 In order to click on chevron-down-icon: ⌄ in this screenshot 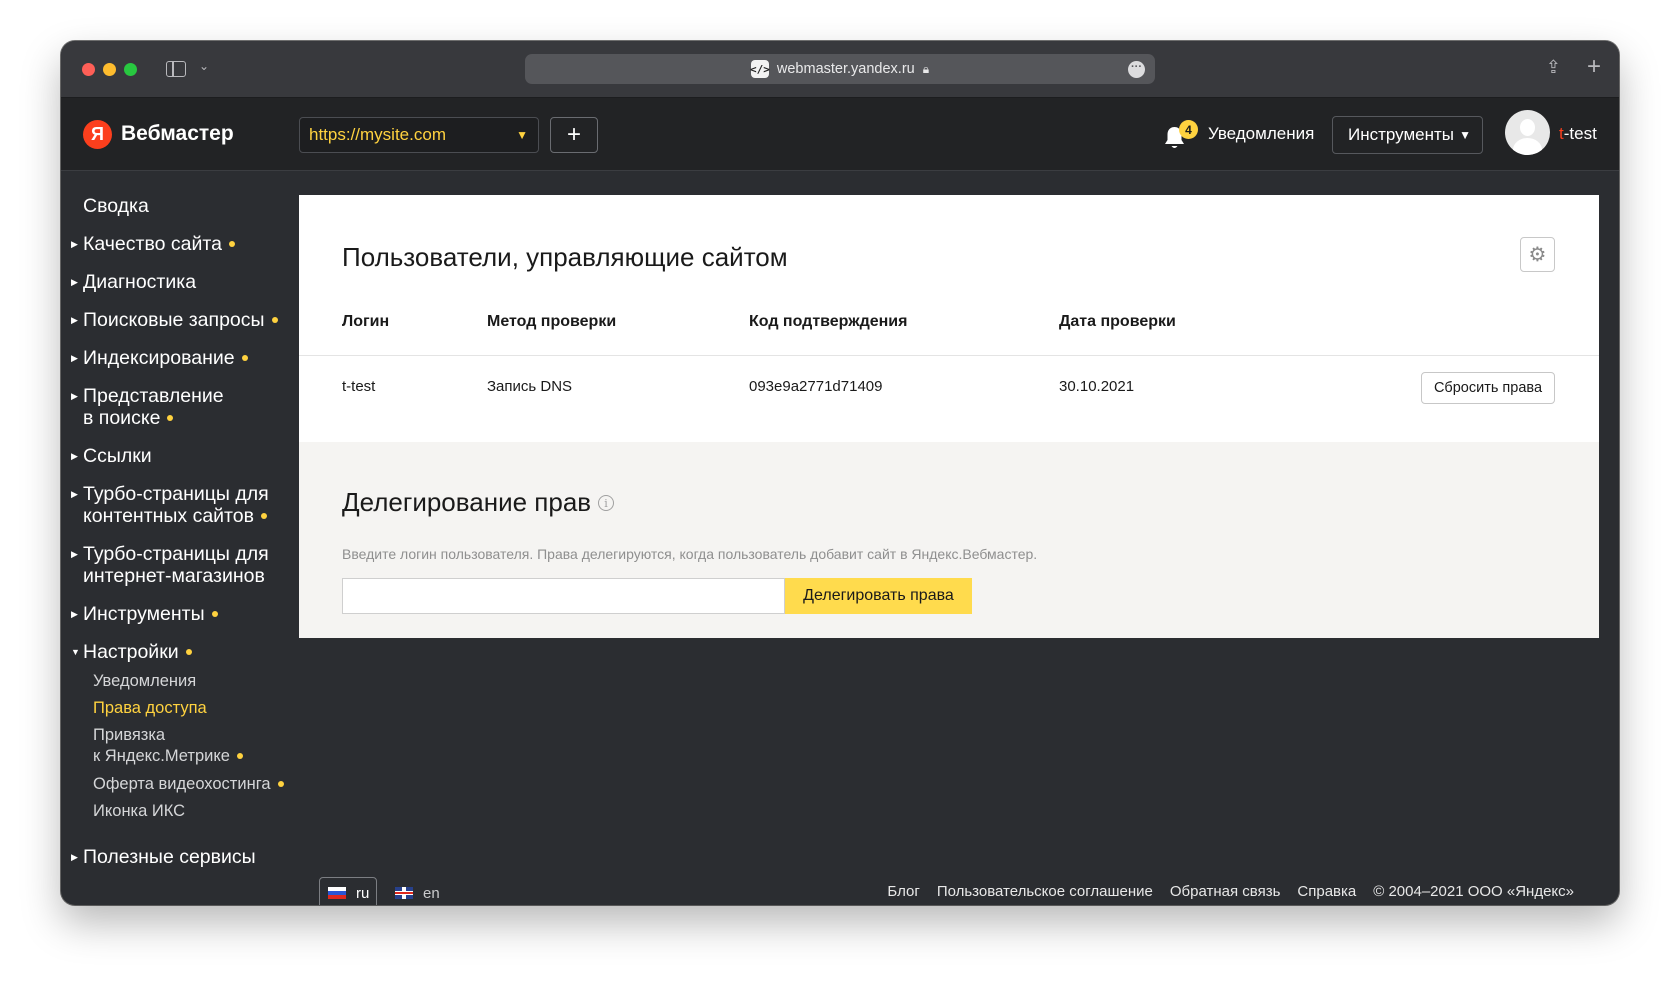, I will do `click(204, 66)`.